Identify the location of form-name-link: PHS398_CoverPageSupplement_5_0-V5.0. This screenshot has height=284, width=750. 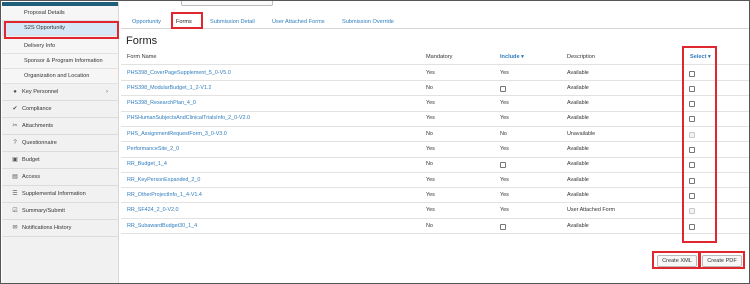
(179, 73).